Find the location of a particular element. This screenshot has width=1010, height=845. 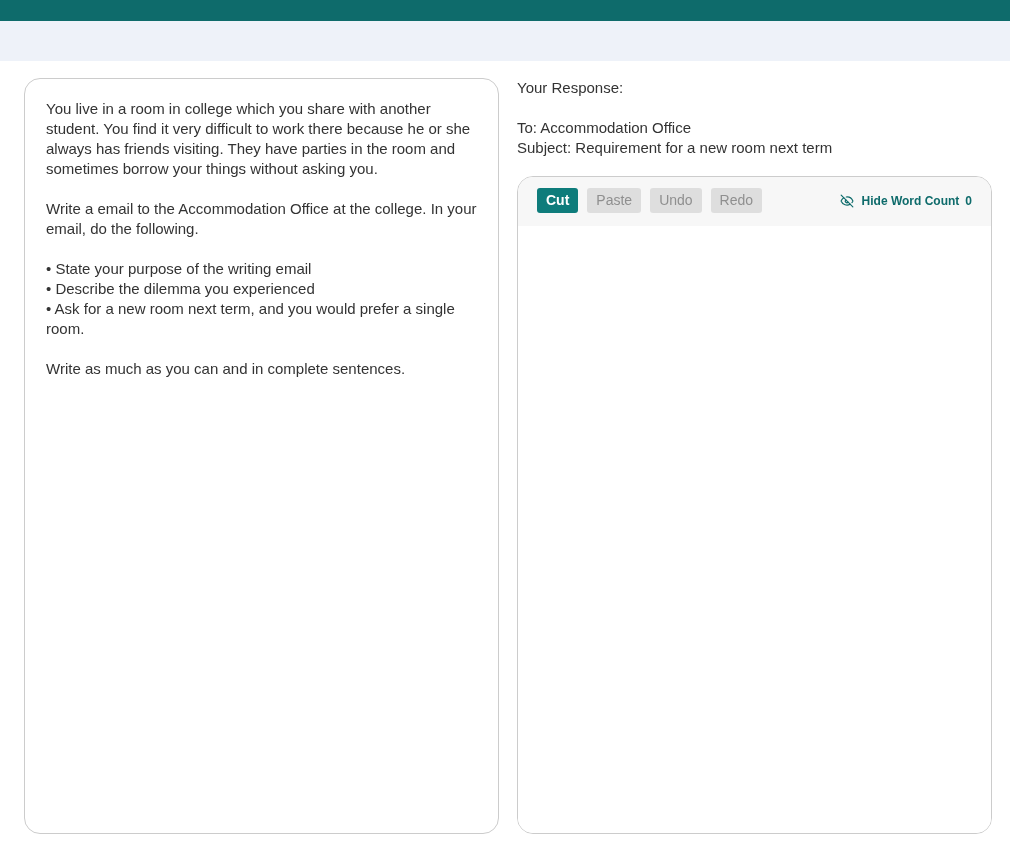

hide-word-count-toggle: Hide Word Count is located at coordinates (899, 200).